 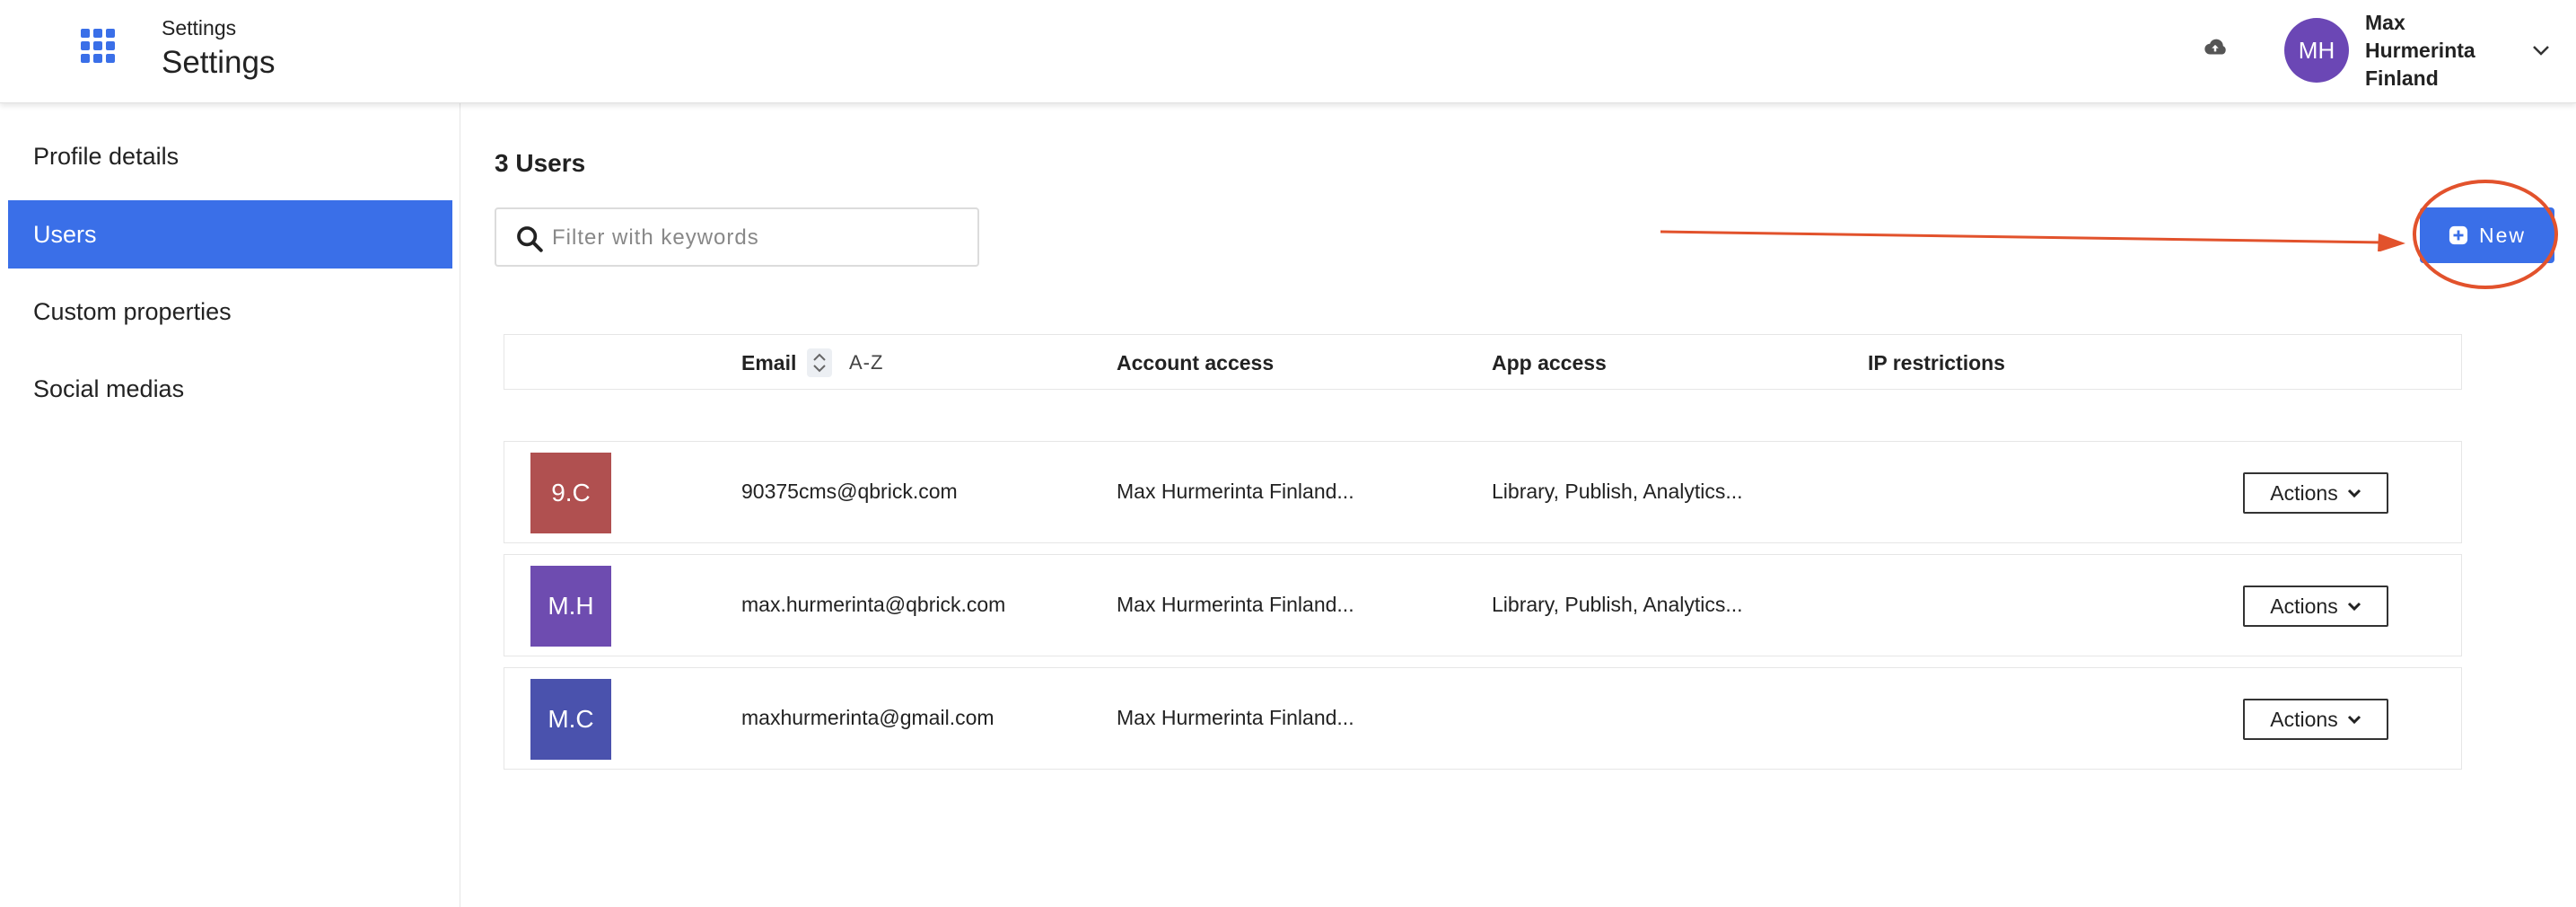 I want to click on new-button-label: New, so click(x=2502, y=235).